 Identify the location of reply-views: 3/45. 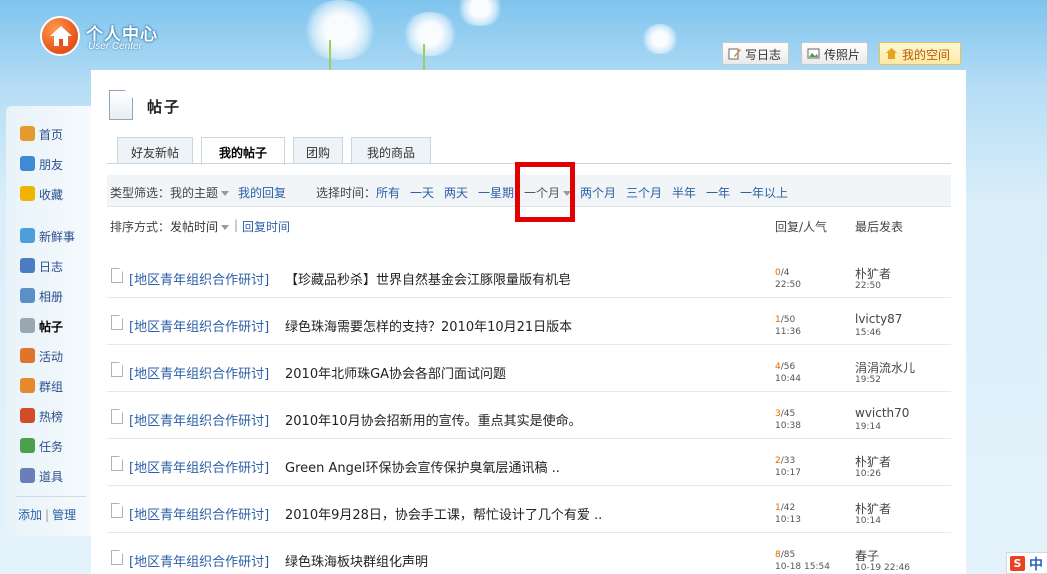
(785, 414).